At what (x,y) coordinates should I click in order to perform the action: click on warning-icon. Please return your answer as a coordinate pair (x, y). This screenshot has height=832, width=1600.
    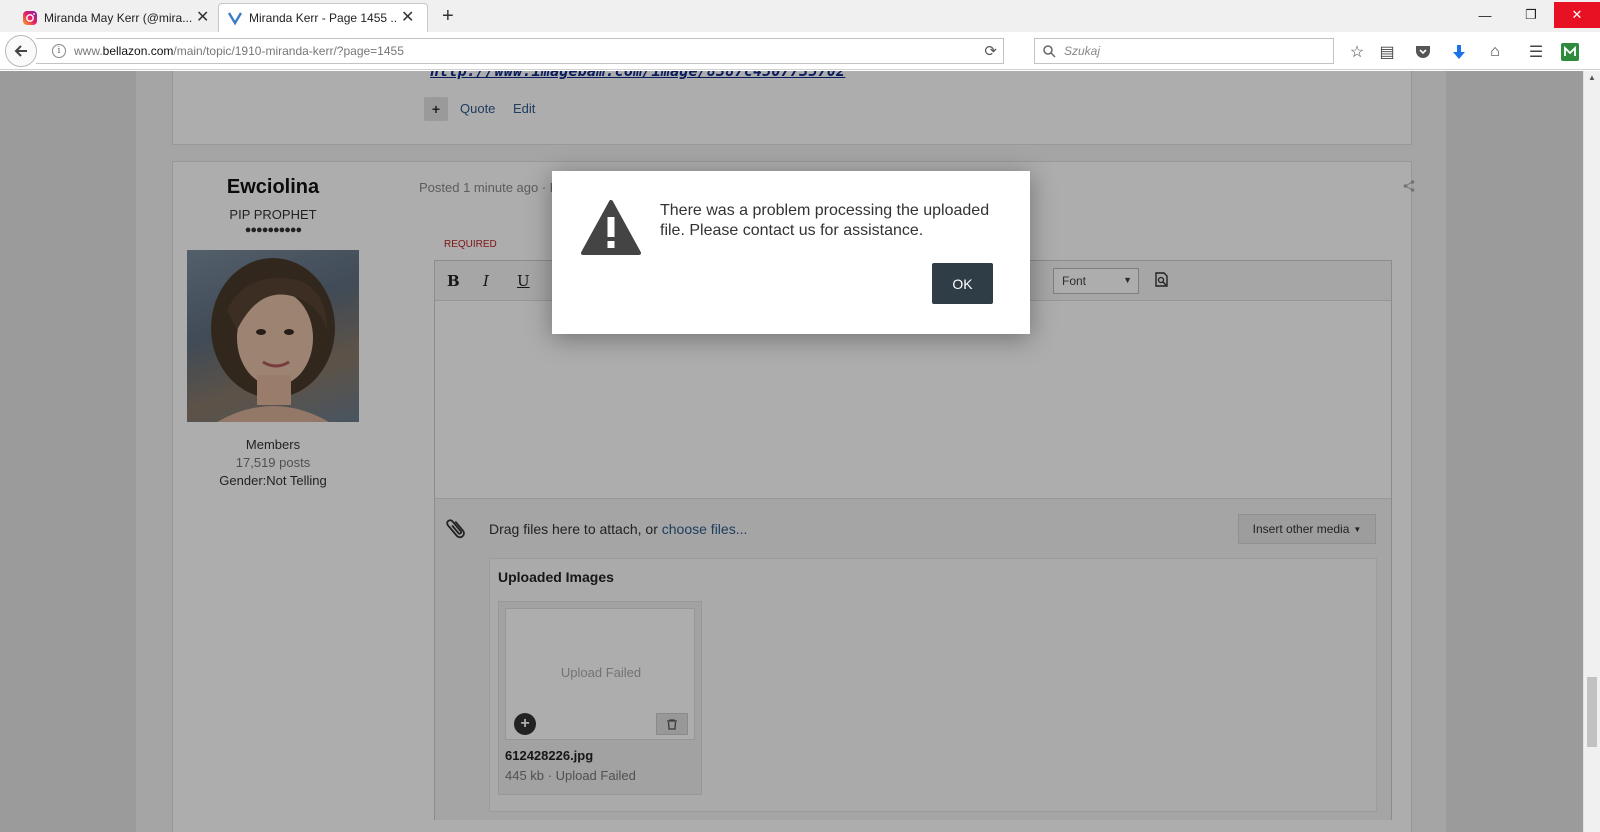
    Looking at the image, I should click on (611, 227).